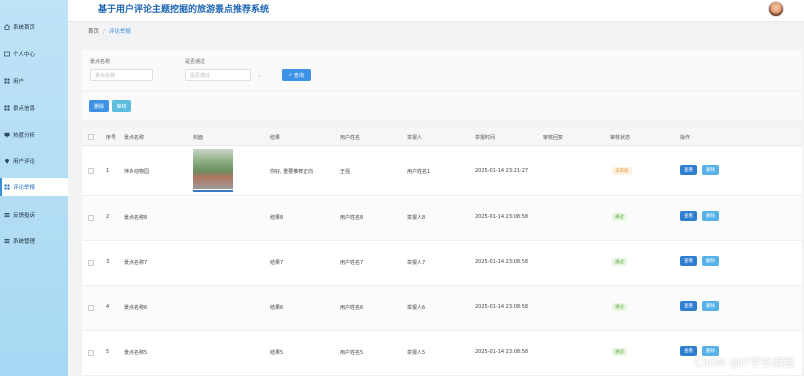 The image size is (804, 376). I want to click on home-icon, so click(7, 27).